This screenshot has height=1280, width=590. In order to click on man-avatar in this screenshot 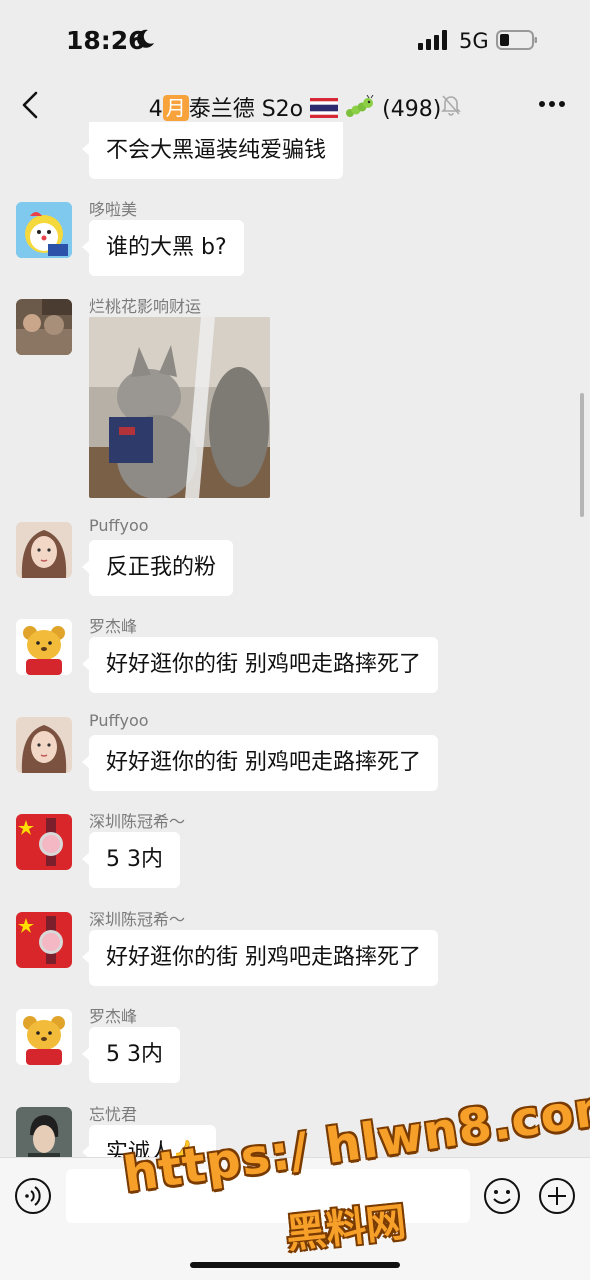, I will do `click(44, 1135)`.